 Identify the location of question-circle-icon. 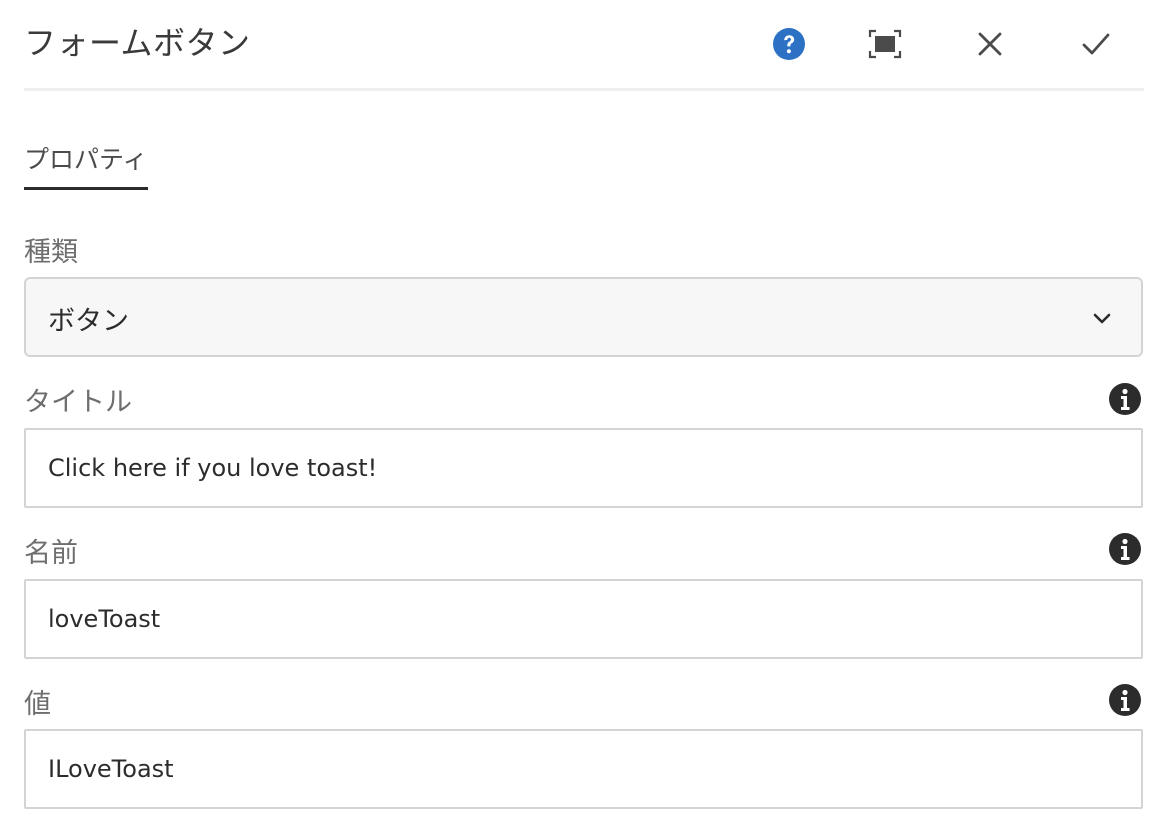
(789, 44).